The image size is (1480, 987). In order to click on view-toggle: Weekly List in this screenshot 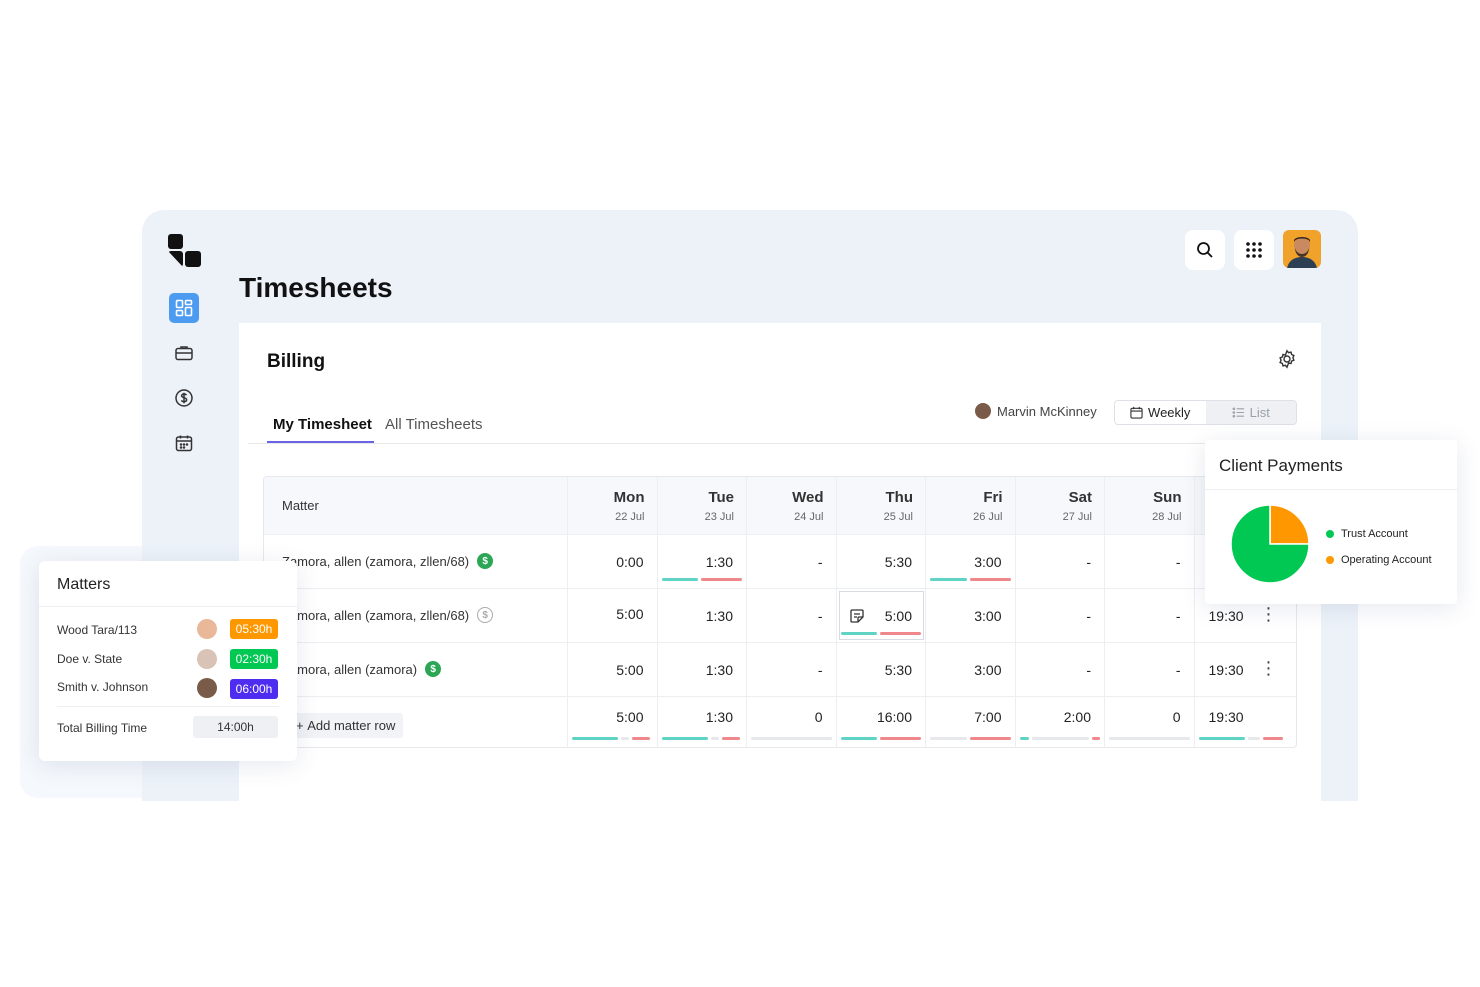, I will do `click(1205, 412)`.